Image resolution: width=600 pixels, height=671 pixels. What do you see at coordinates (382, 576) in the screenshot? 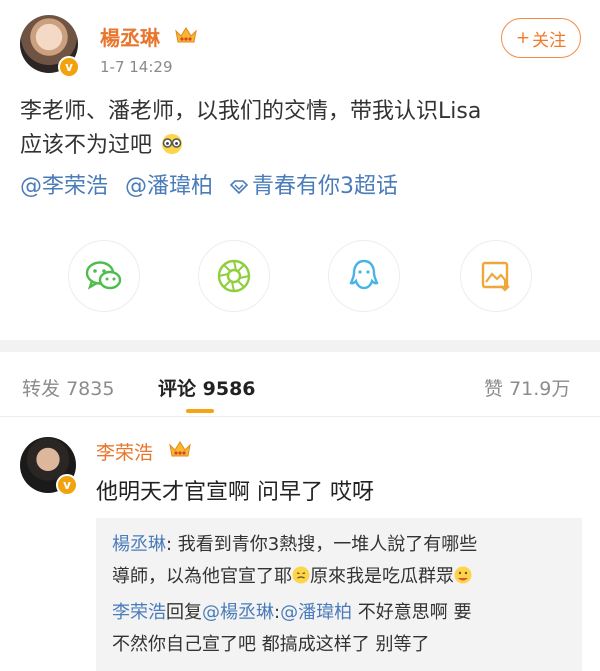
I see `reply-text: 原來我是吃瓜群眾` at bounding box center [382, 576].